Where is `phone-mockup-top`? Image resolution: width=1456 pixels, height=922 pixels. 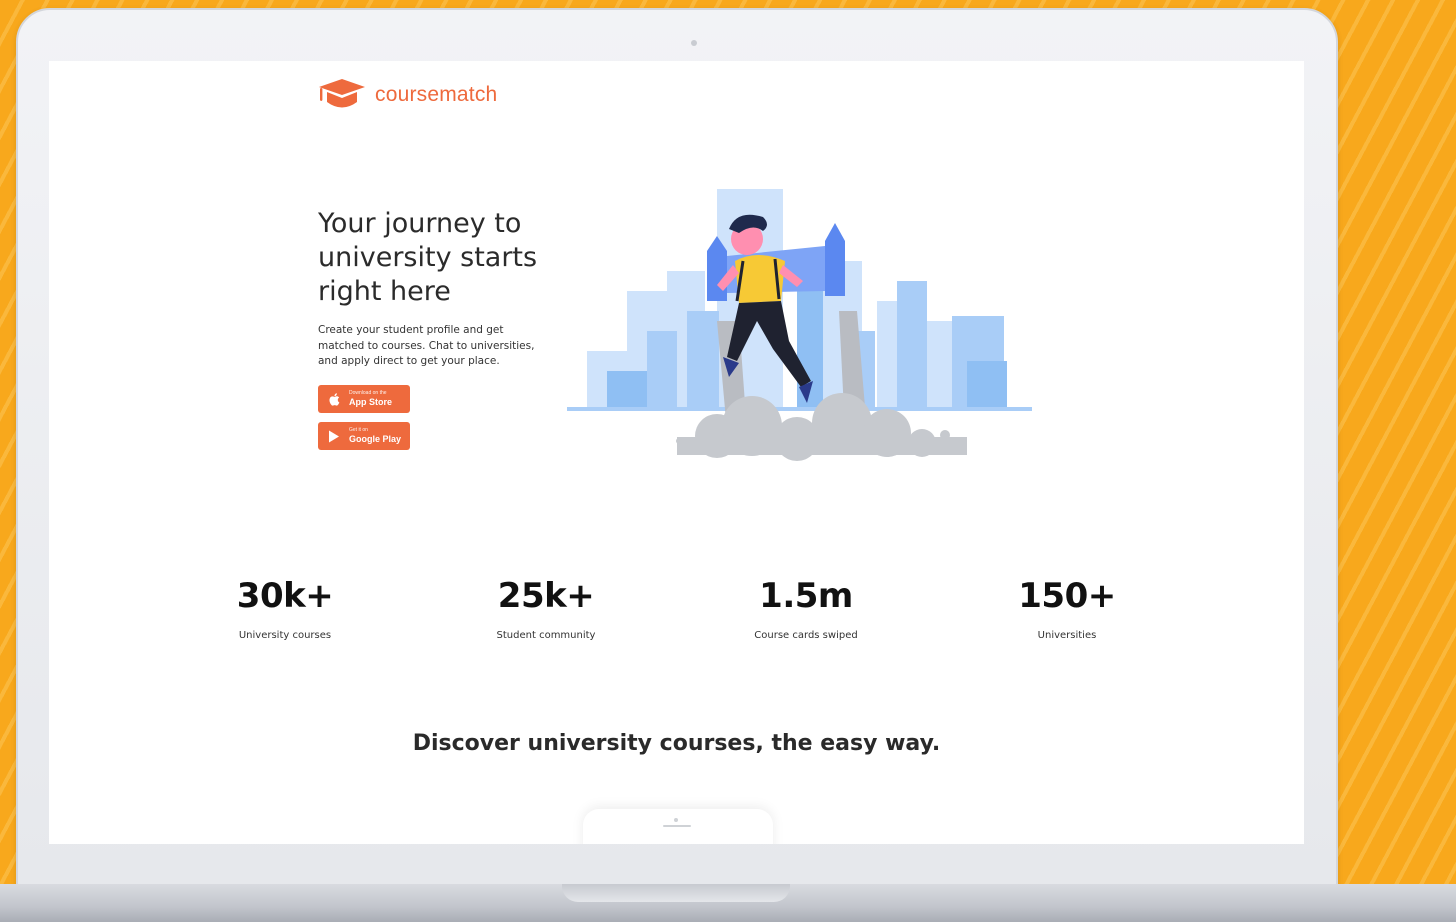 phone-mockup-top is located at coordinates (678, 826).